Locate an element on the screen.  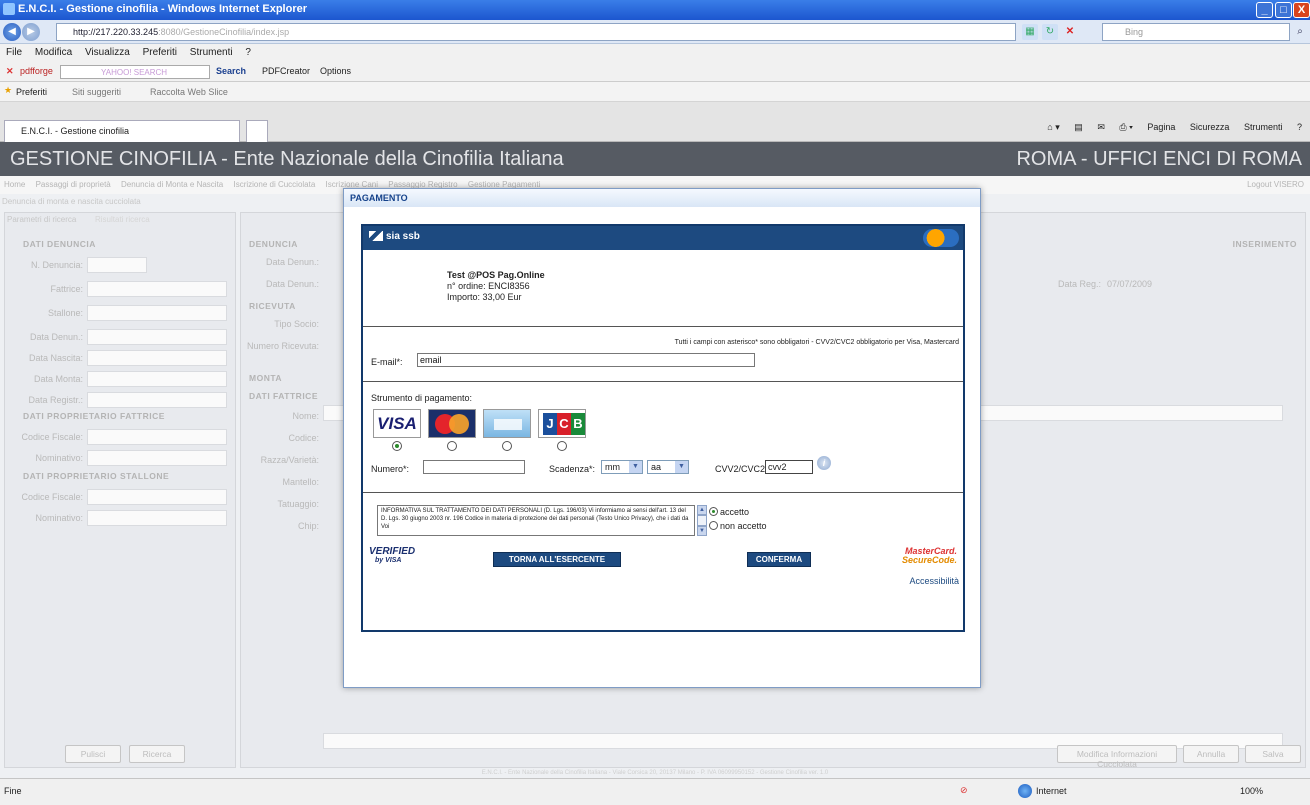
tab-parametri: Parametri di ricerca is located at coordinates (41, 219).